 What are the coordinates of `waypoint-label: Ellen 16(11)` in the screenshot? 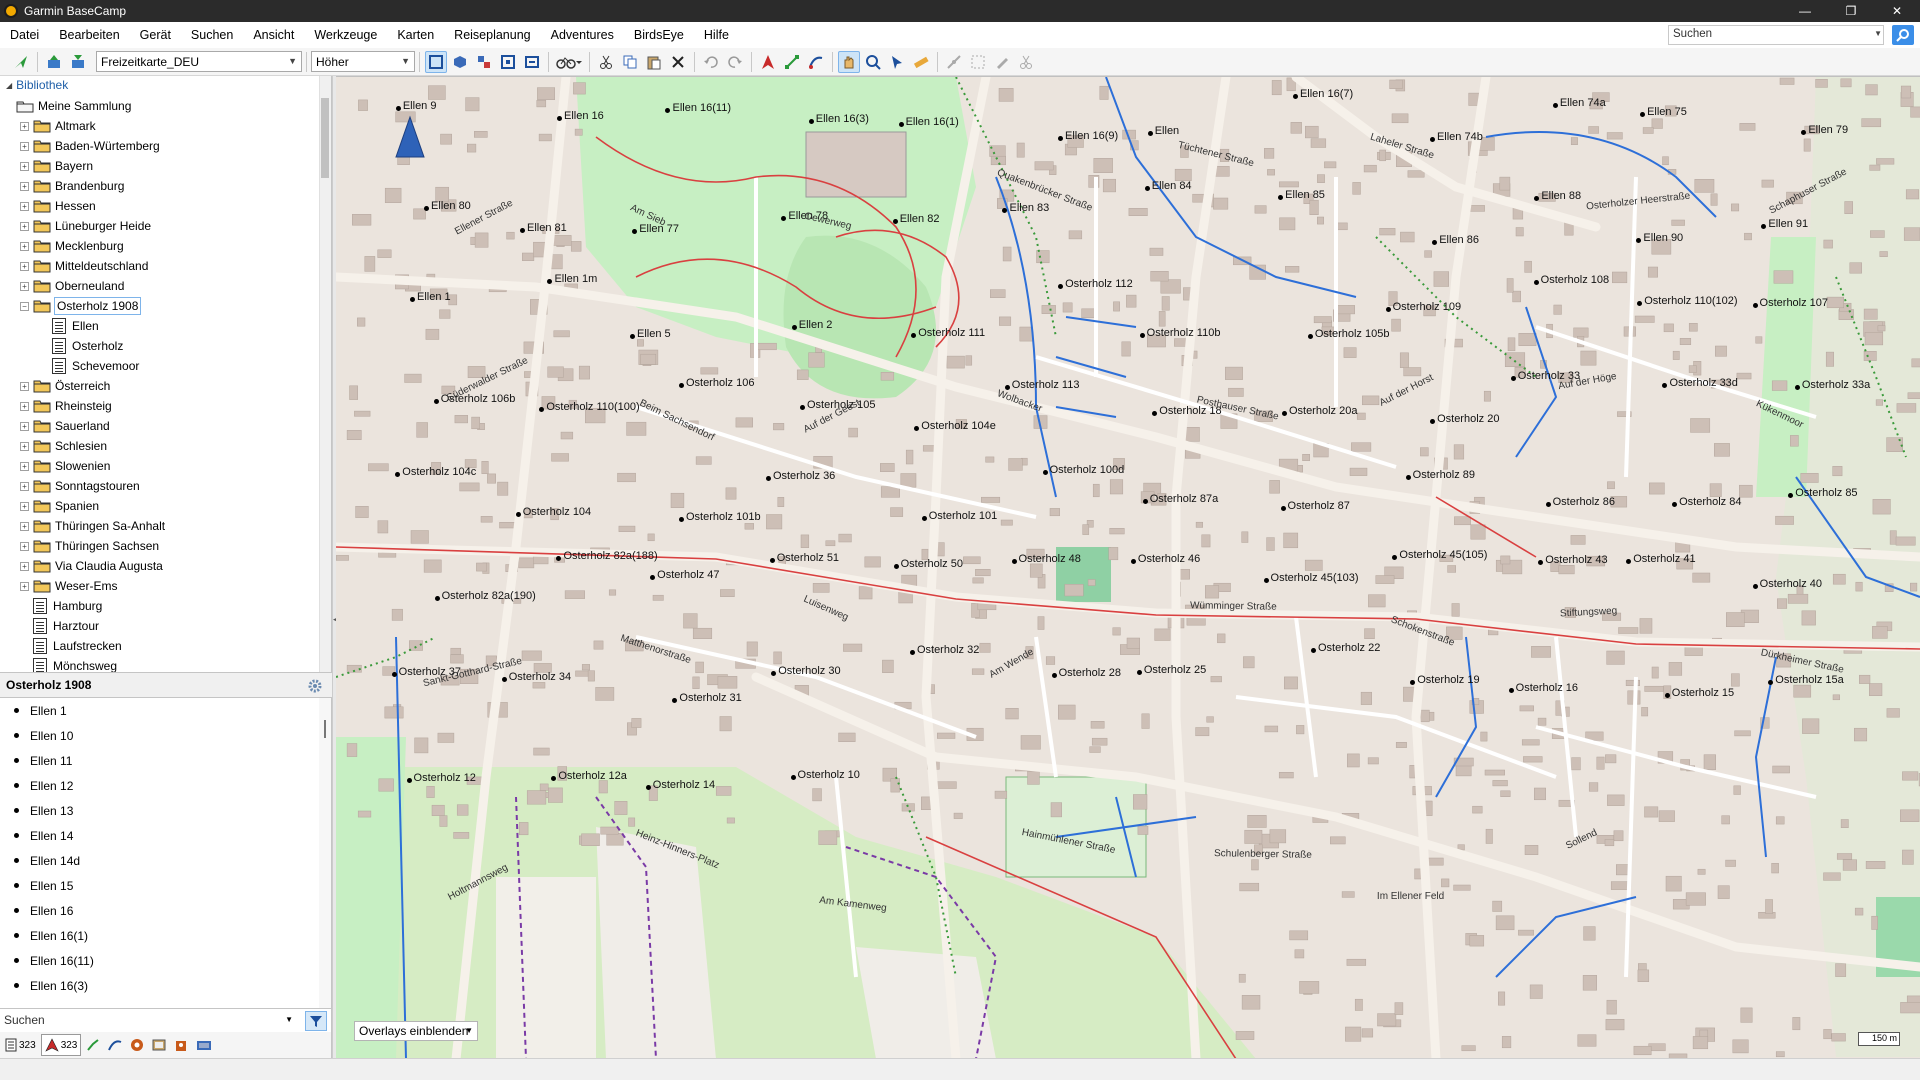 It's located at (701, 108).